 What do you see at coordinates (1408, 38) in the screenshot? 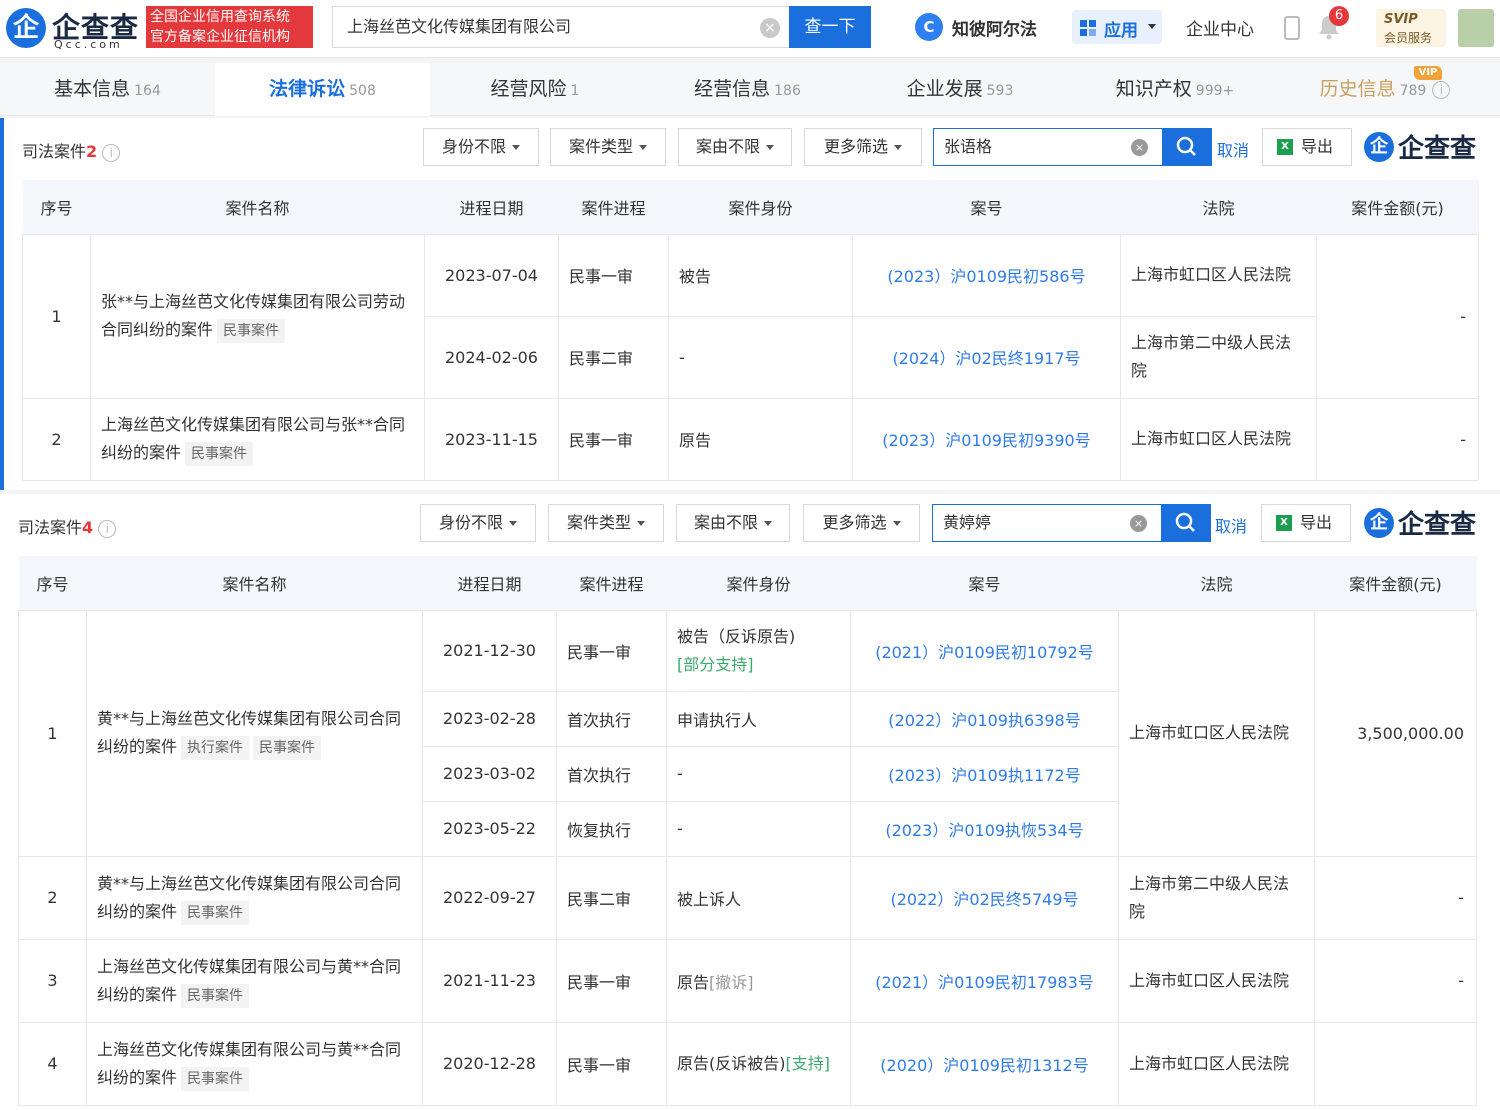
I see `svip-sublabel: 会员服务` at bounding box center [1408, 38].